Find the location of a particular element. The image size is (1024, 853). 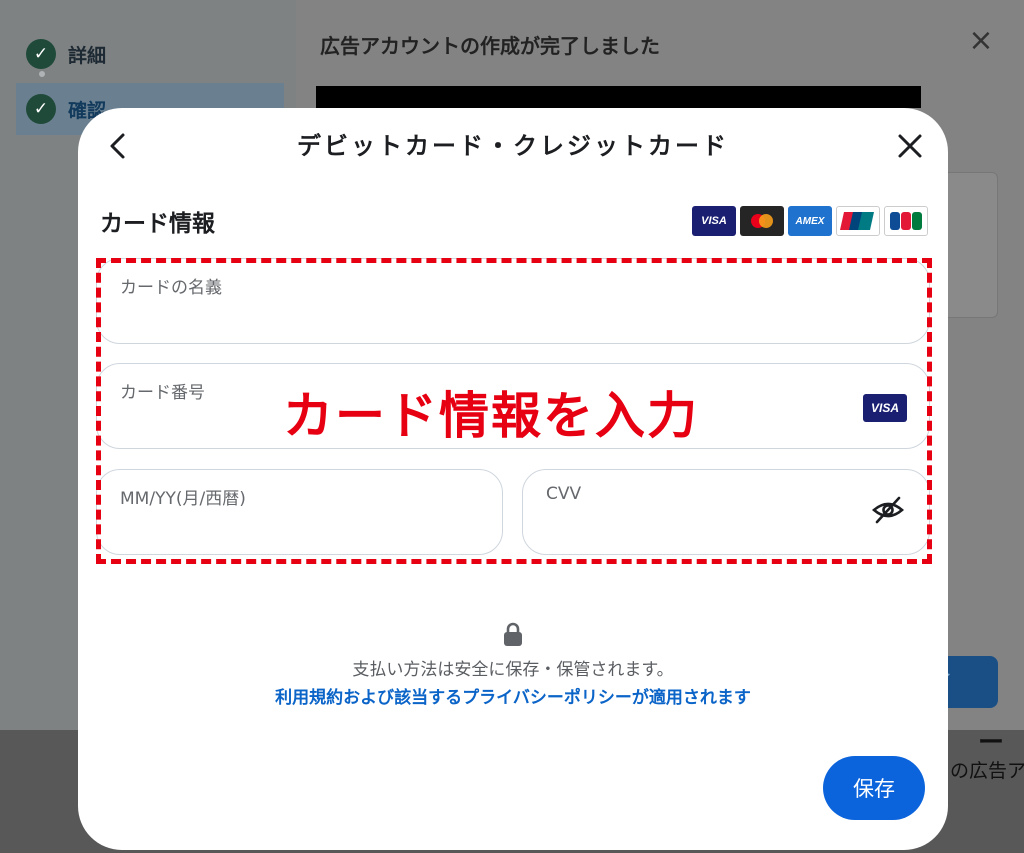

section-title: カード情報 is located at coordinates (157, 224).